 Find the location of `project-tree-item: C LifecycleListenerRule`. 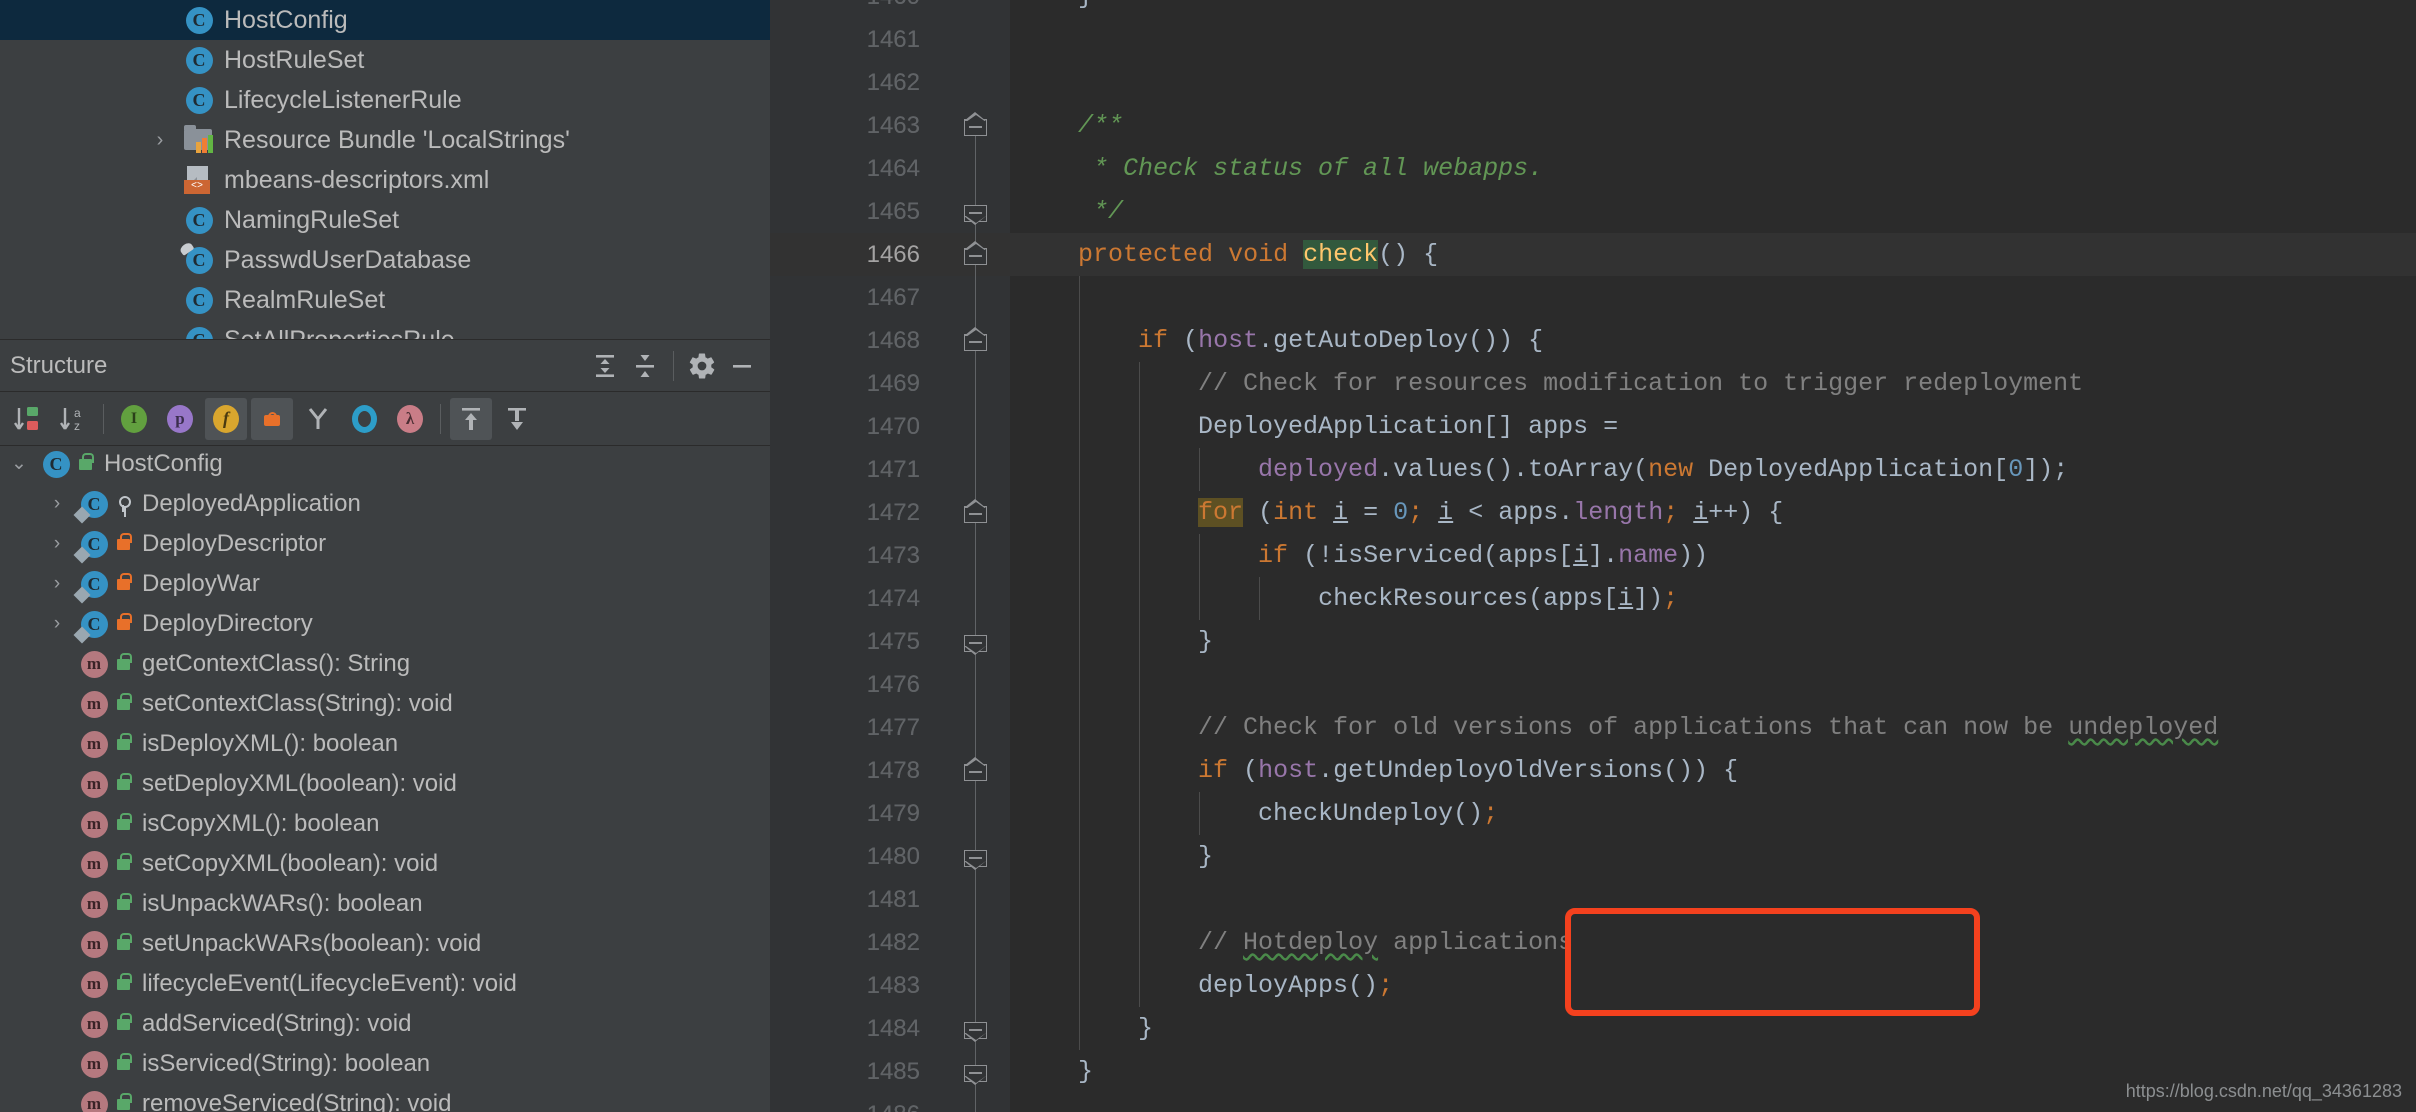

project-tree-item: C LifecycleListenerRule is located at coordinates (385, 100).